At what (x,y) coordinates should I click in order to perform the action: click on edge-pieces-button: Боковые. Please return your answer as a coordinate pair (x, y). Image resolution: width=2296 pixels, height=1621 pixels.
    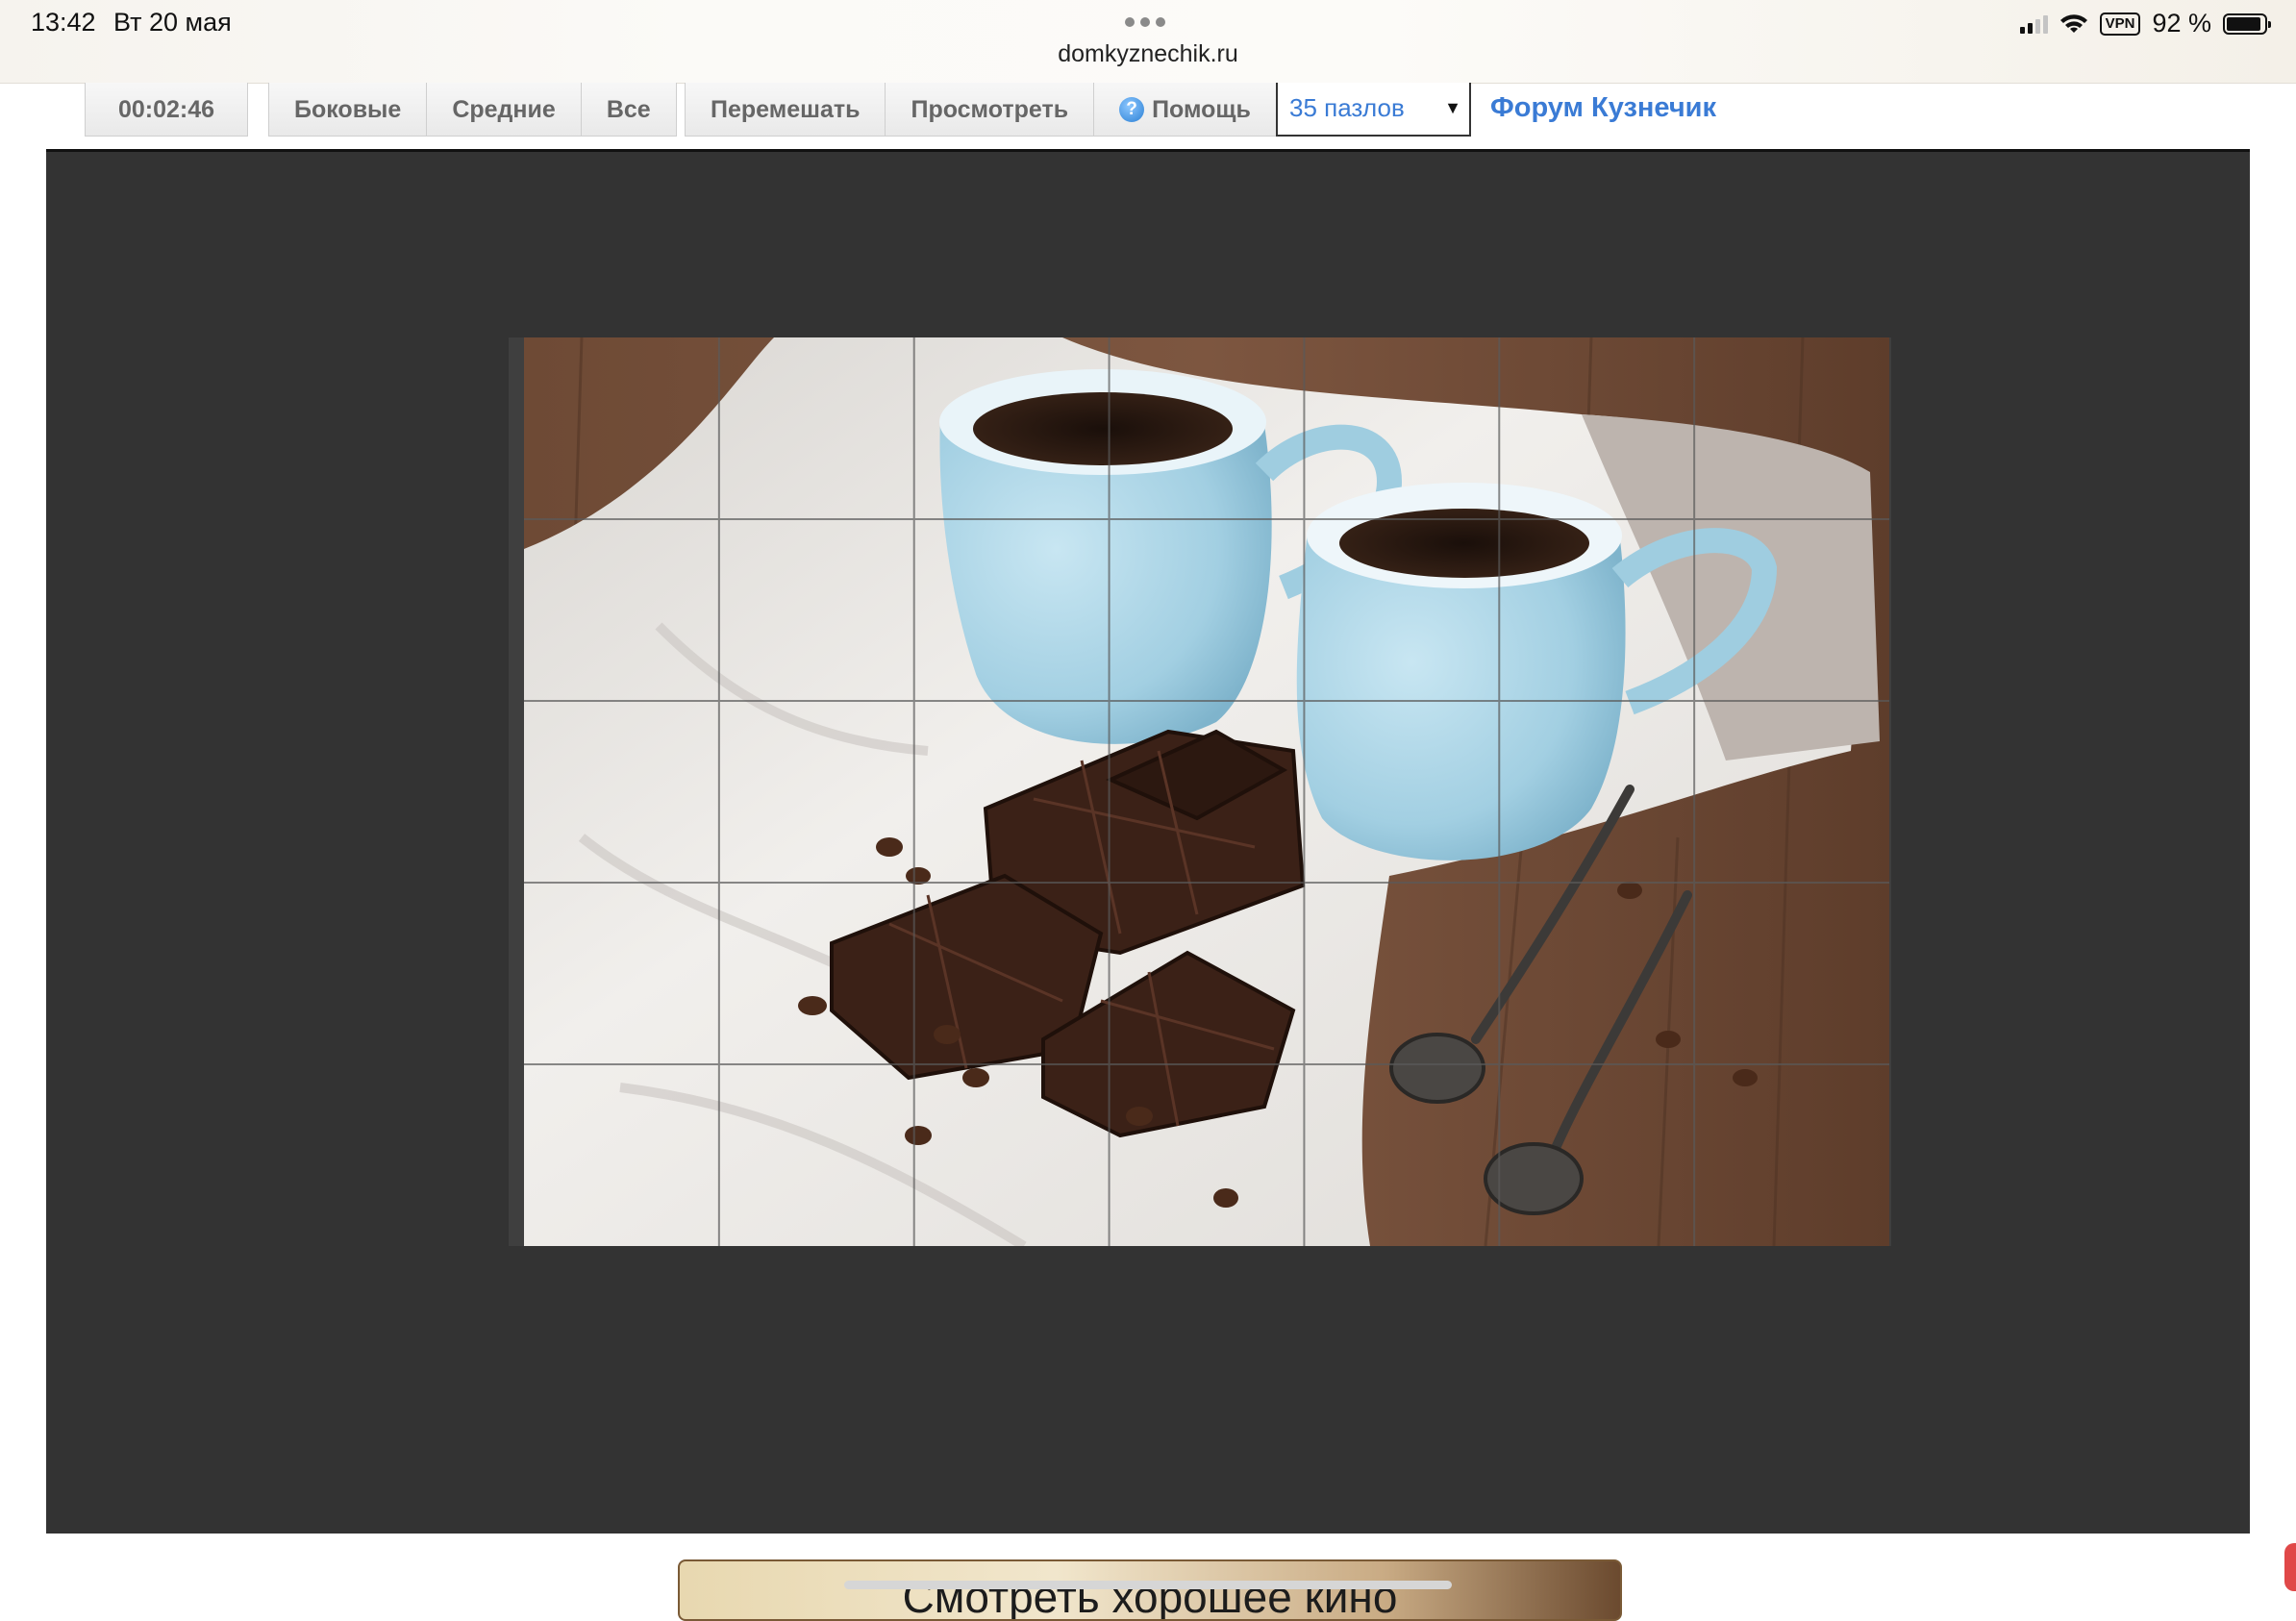
    Looking at the image, I should click on (348, 110).